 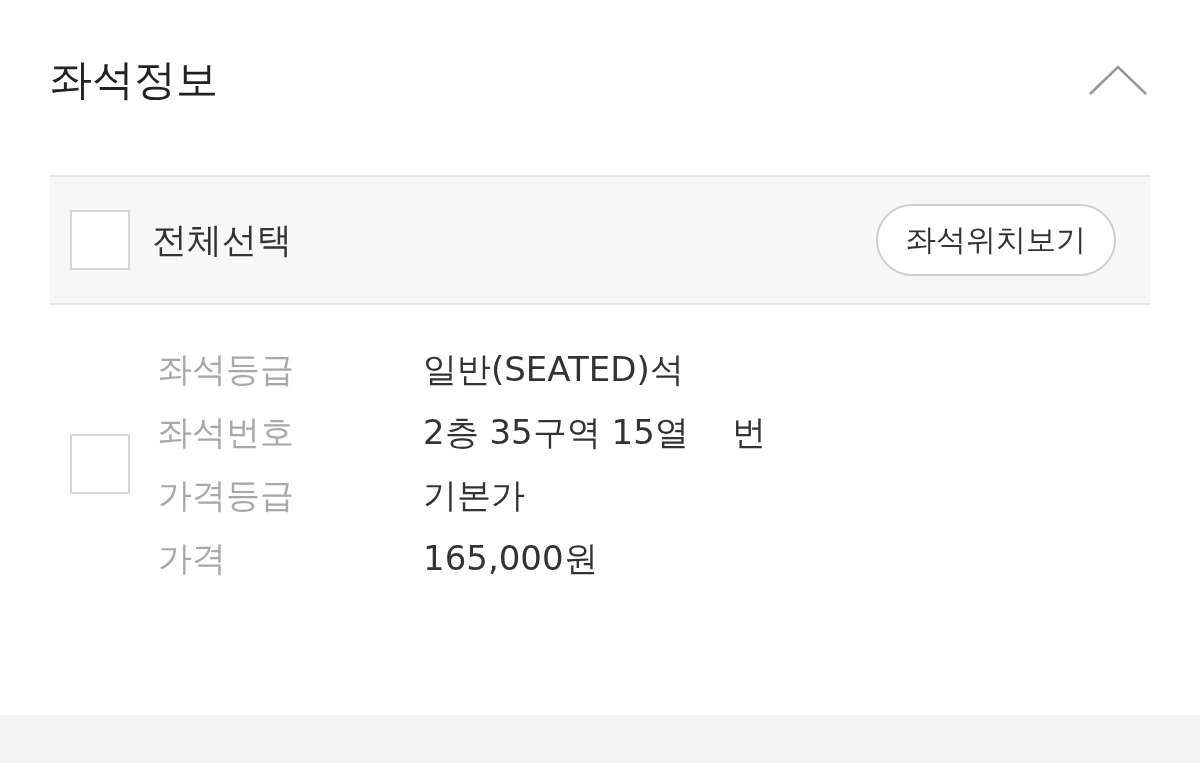 What do you see at coordinates (134, 80) in the screenshot?
I see `section-title: 좌석정보` at bounding box center [134, 80].